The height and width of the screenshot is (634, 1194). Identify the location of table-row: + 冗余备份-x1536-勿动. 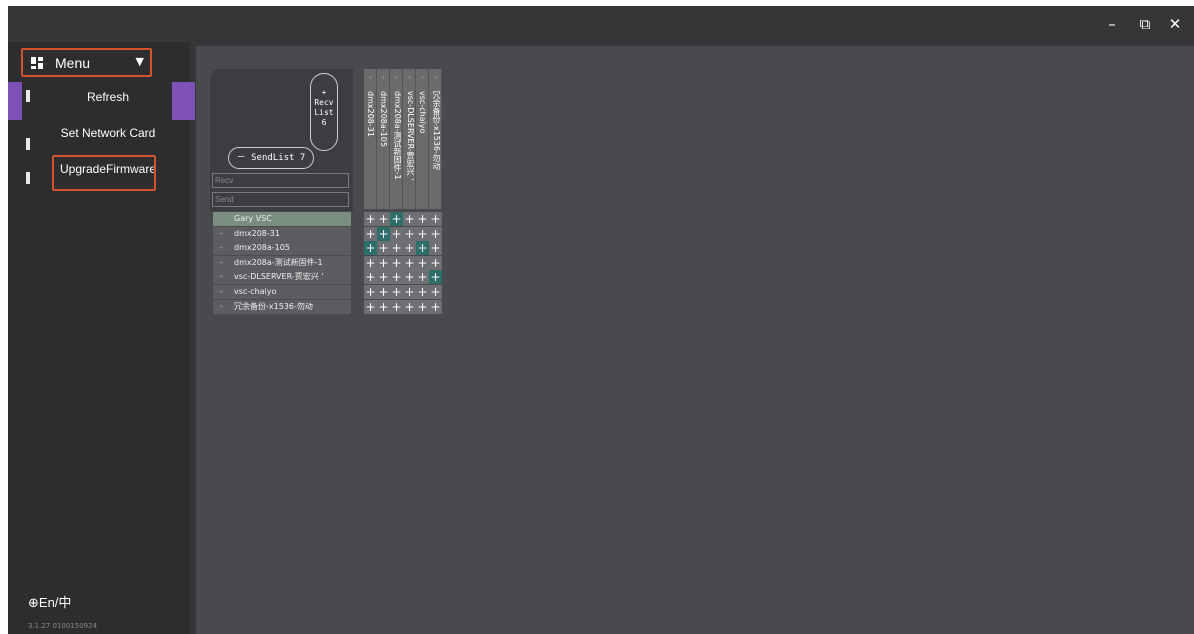
(282, 307).